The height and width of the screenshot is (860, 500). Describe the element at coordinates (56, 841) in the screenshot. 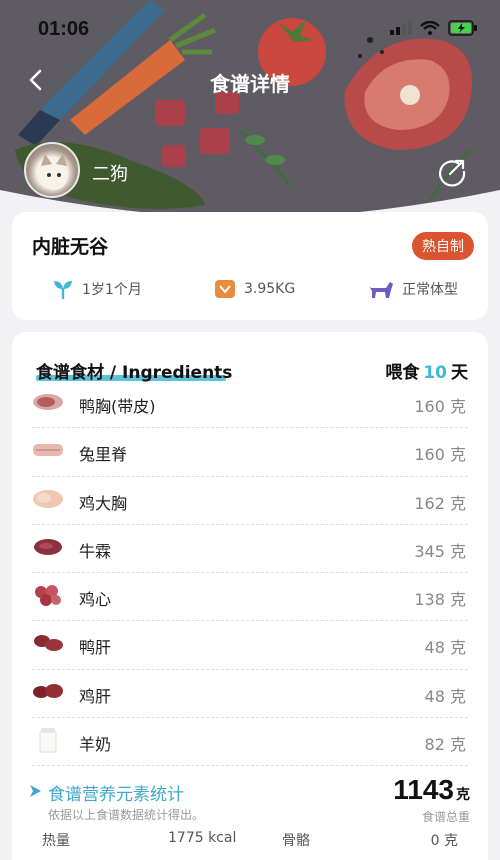

I see `nutrition-label: 热量` at that location.